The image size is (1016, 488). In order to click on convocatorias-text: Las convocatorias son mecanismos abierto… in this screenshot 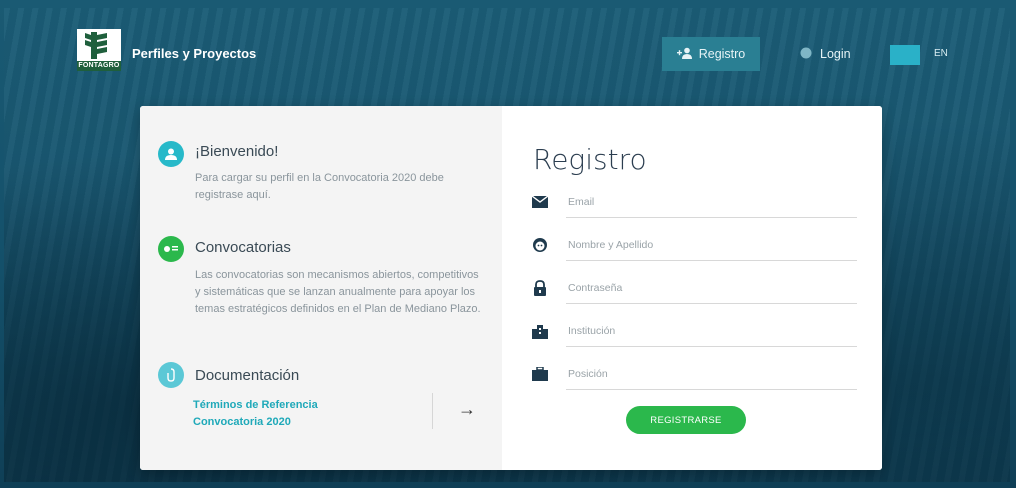, I will do `click(338, 292)`.